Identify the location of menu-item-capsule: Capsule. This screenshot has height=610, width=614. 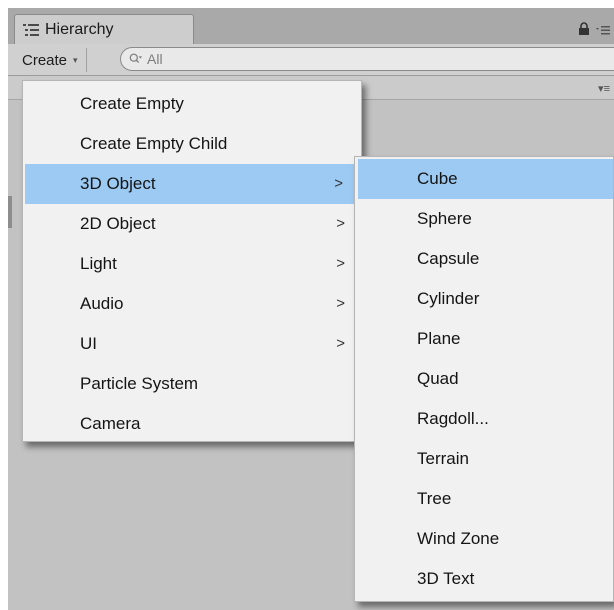
(484, 259).